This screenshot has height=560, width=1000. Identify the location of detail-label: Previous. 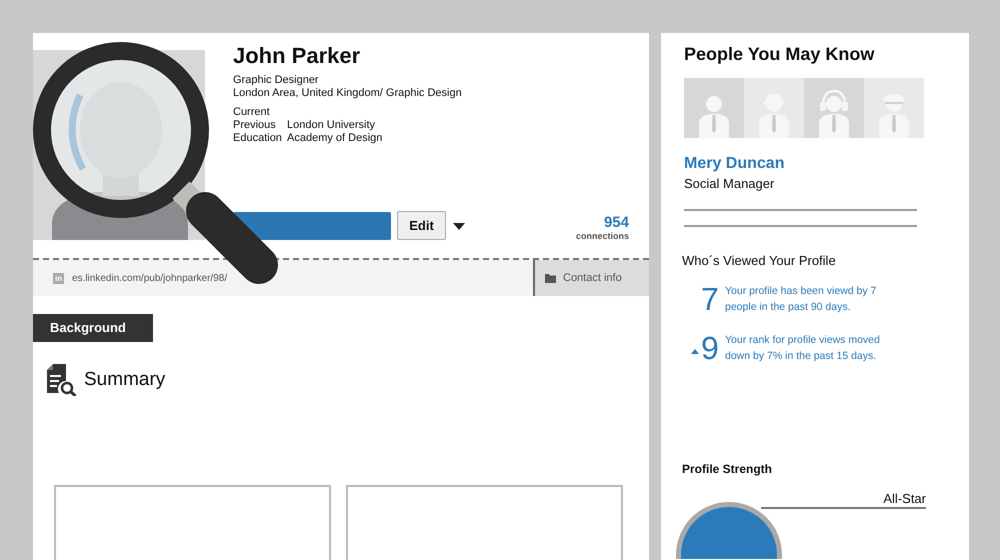
(255, 125).